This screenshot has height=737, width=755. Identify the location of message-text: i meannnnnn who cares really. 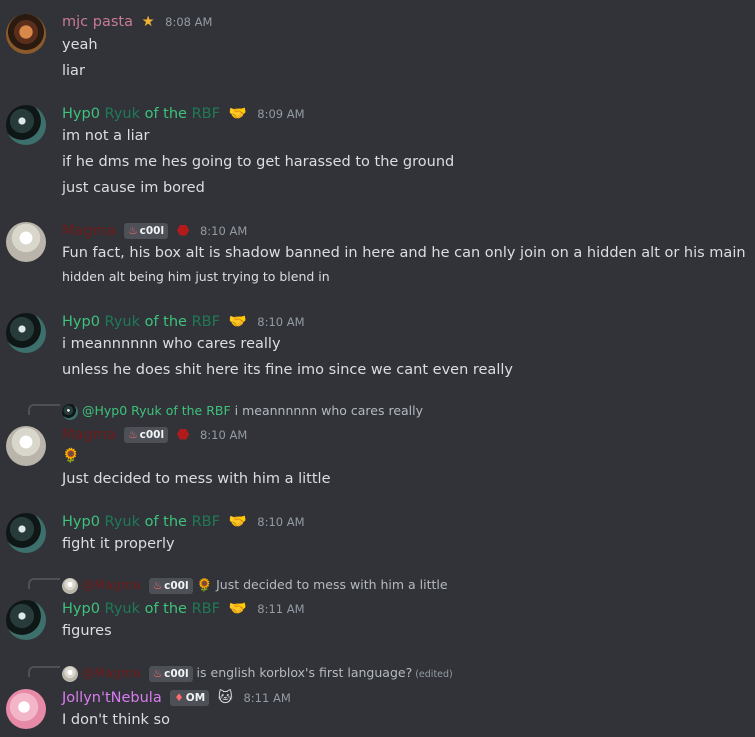
(171, 344).